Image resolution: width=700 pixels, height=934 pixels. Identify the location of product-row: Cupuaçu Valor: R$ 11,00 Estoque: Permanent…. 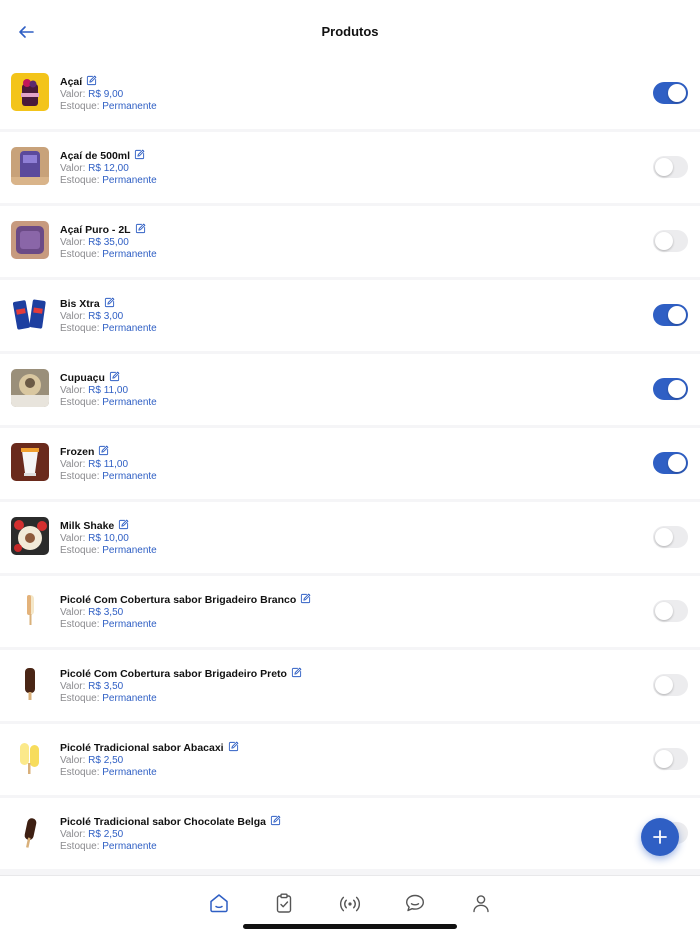
(350, 389).